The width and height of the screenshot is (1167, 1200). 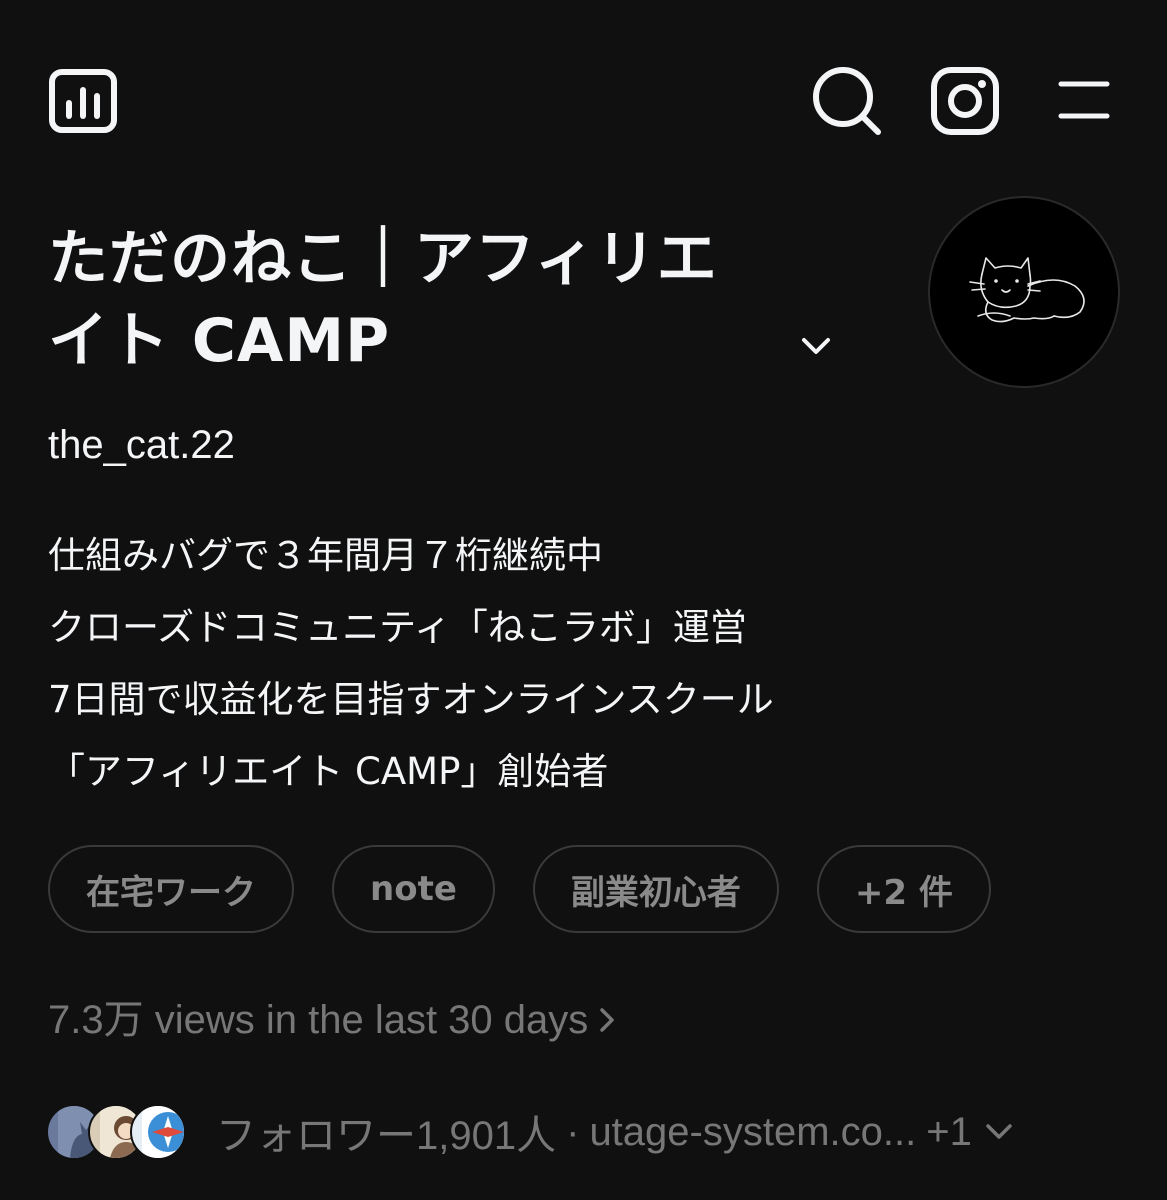 I want to click on follower-avatar, so click(x=158, y=1132).